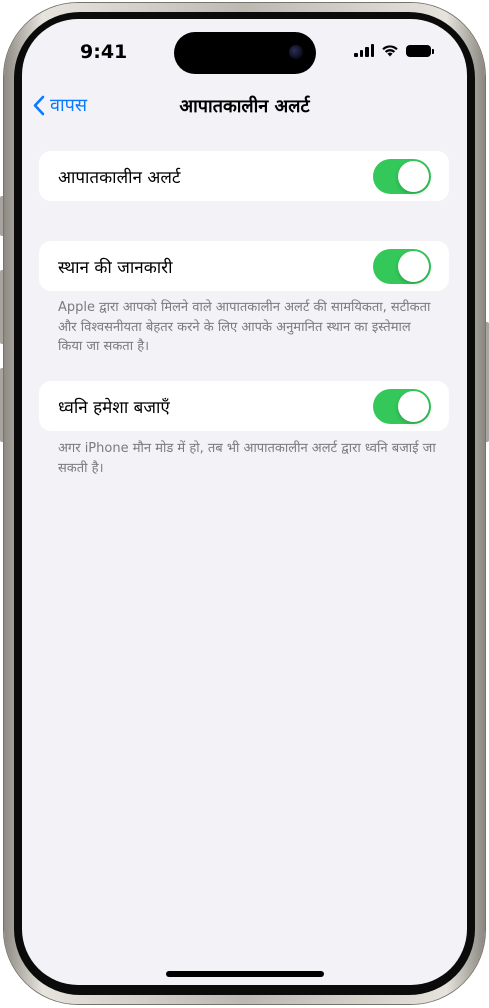  I want to click on battery-icon, so click(420, 50).